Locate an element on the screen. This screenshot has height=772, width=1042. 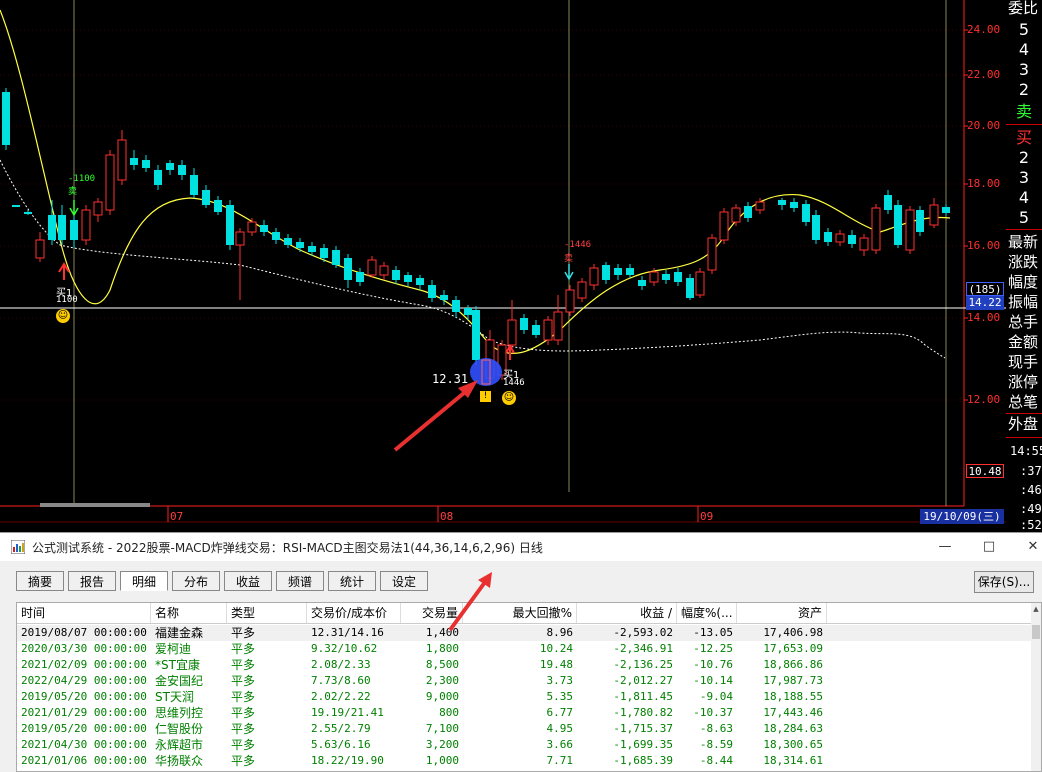
cell-name: ST天润 is located at coordinates (174, 697).